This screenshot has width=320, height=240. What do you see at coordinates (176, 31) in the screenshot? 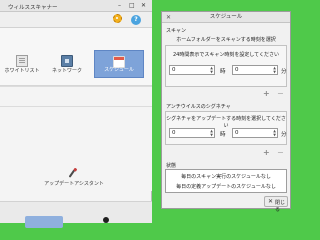
I see `scan-heading: スキャン` at bounding box center [176, 31].